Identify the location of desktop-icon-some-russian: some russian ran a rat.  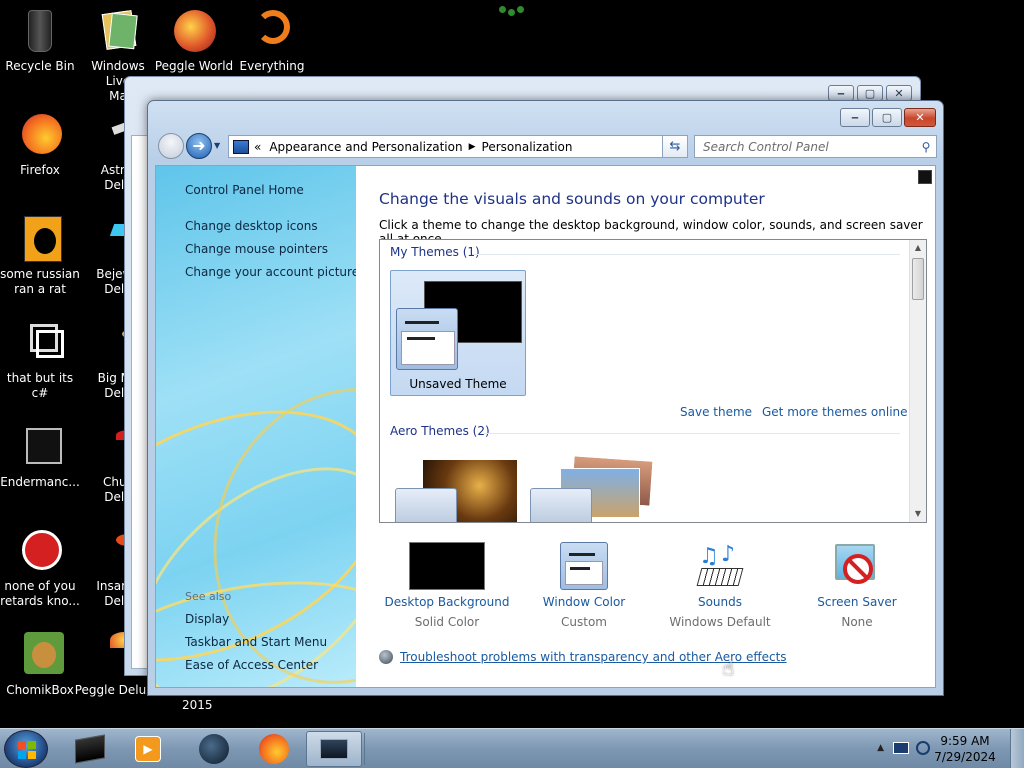
(40, 256).